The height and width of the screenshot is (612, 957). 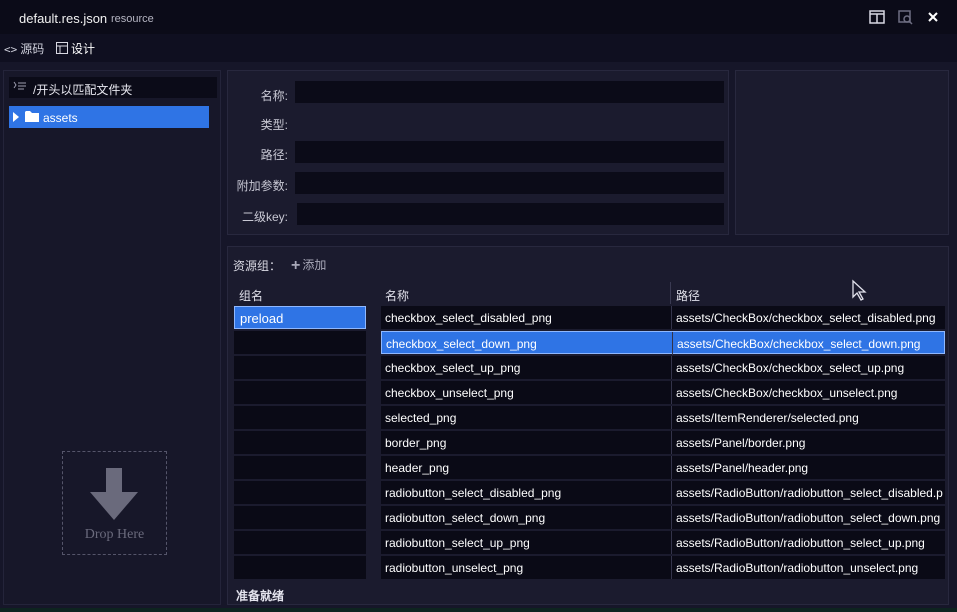 I want to click on down-arrow-icon, so click(x=114, y=494).